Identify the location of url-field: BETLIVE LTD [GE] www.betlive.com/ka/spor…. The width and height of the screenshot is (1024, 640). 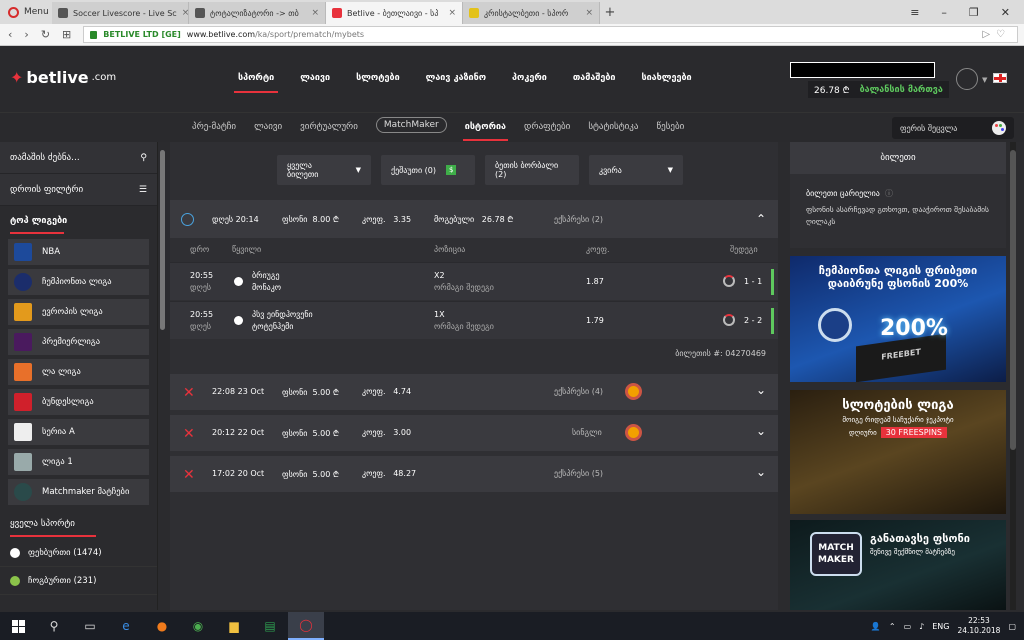
(550, 34).